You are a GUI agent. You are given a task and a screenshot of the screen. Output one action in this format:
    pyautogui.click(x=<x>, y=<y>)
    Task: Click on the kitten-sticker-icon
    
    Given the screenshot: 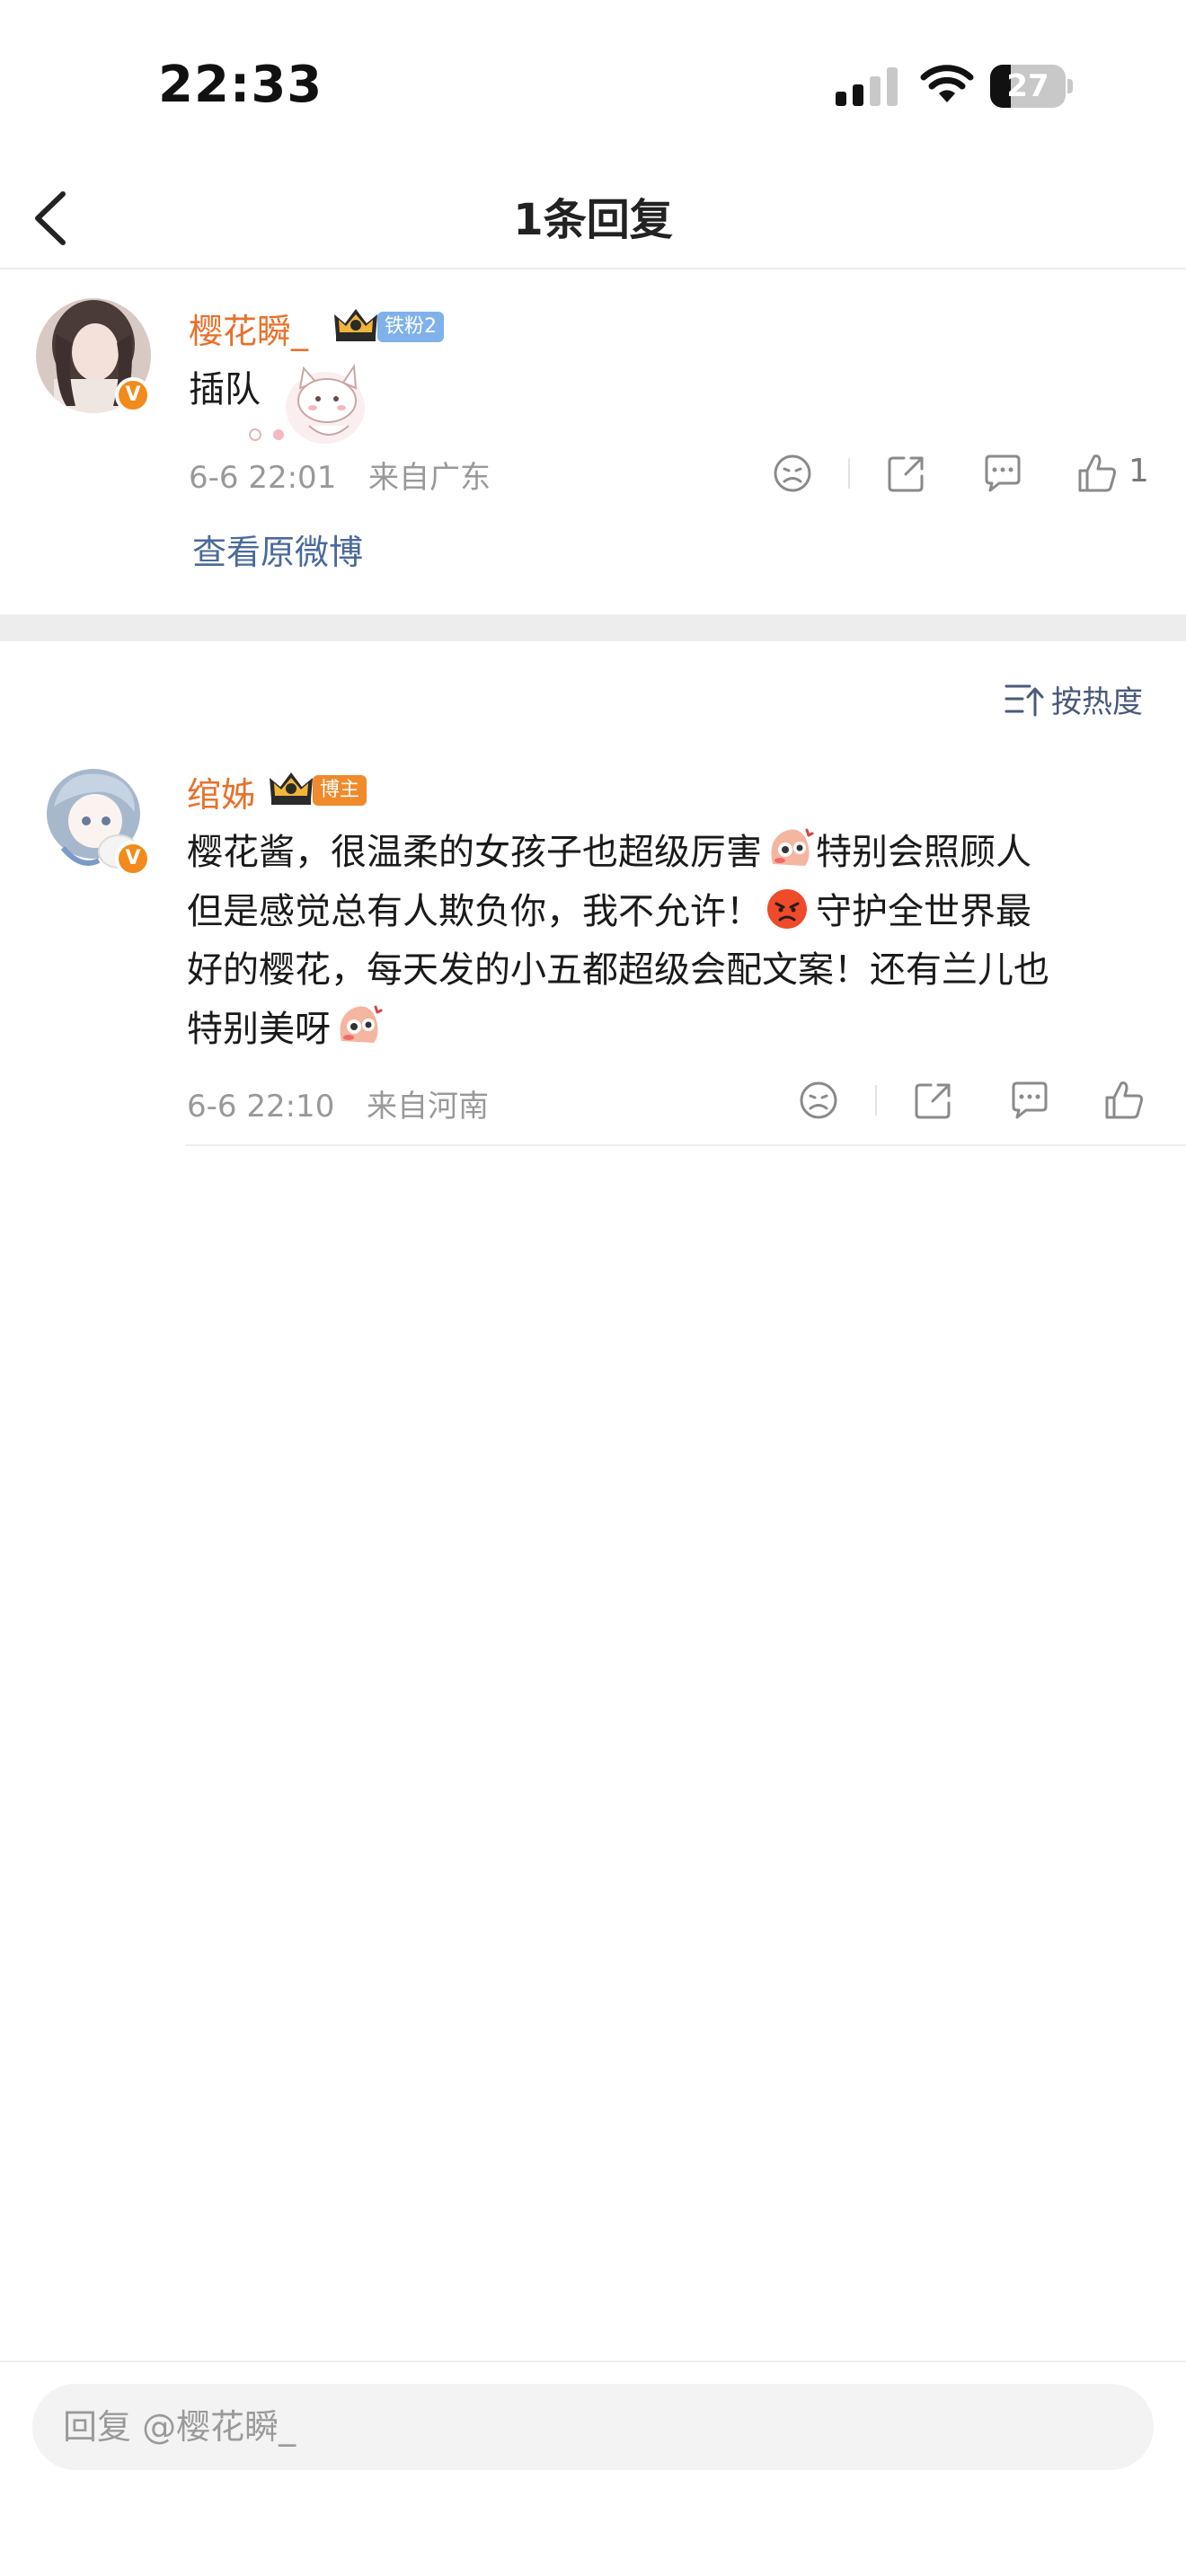 What is the action you would take?
    pyautogui.click(x=307, y=404)
    